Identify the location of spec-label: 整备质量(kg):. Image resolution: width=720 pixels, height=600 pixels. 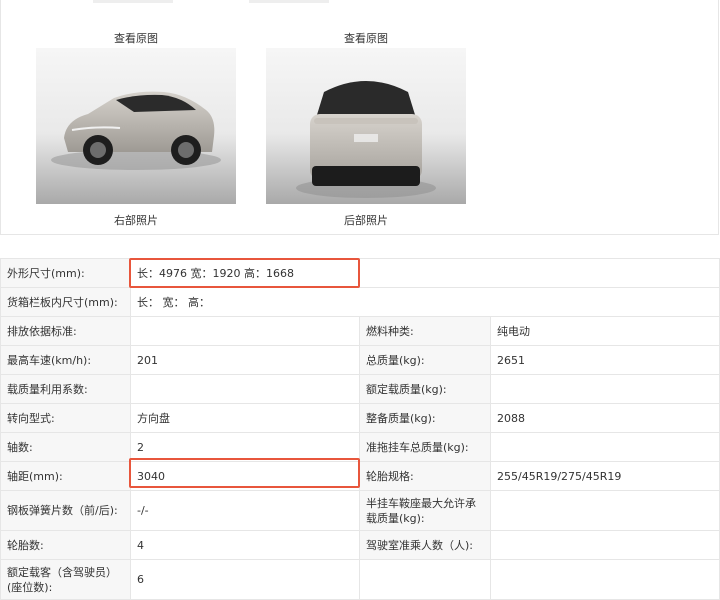
(425, 418).